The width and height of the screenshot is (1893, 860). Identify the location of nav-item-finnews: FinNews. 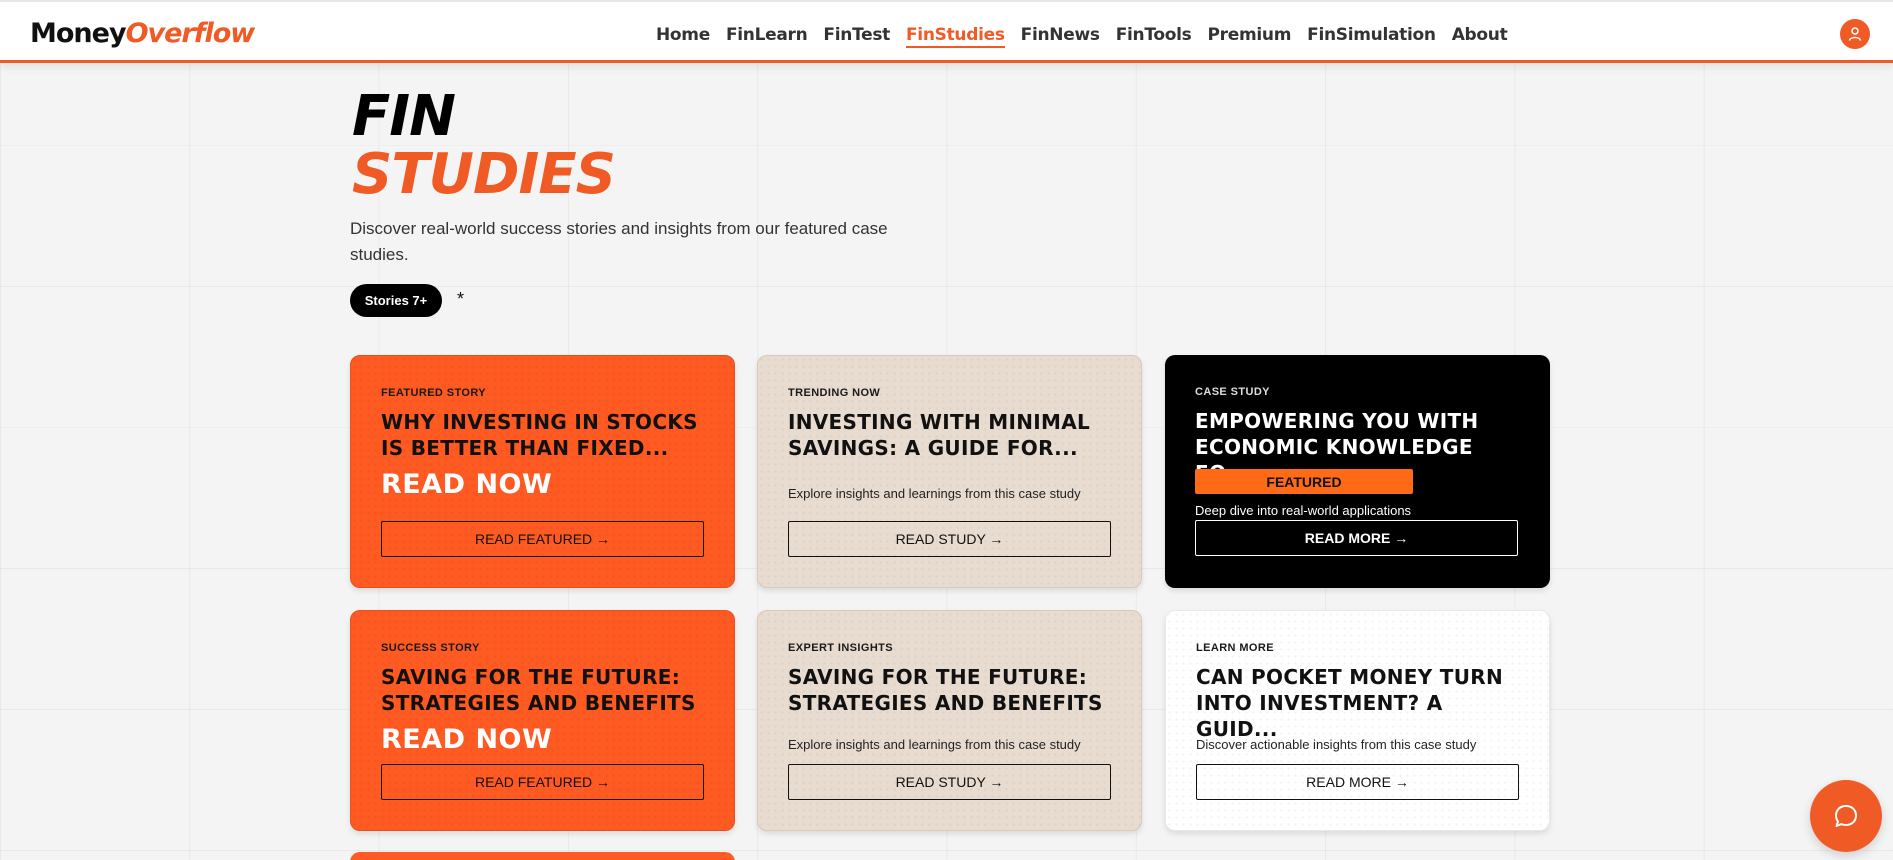
(1060, 36).